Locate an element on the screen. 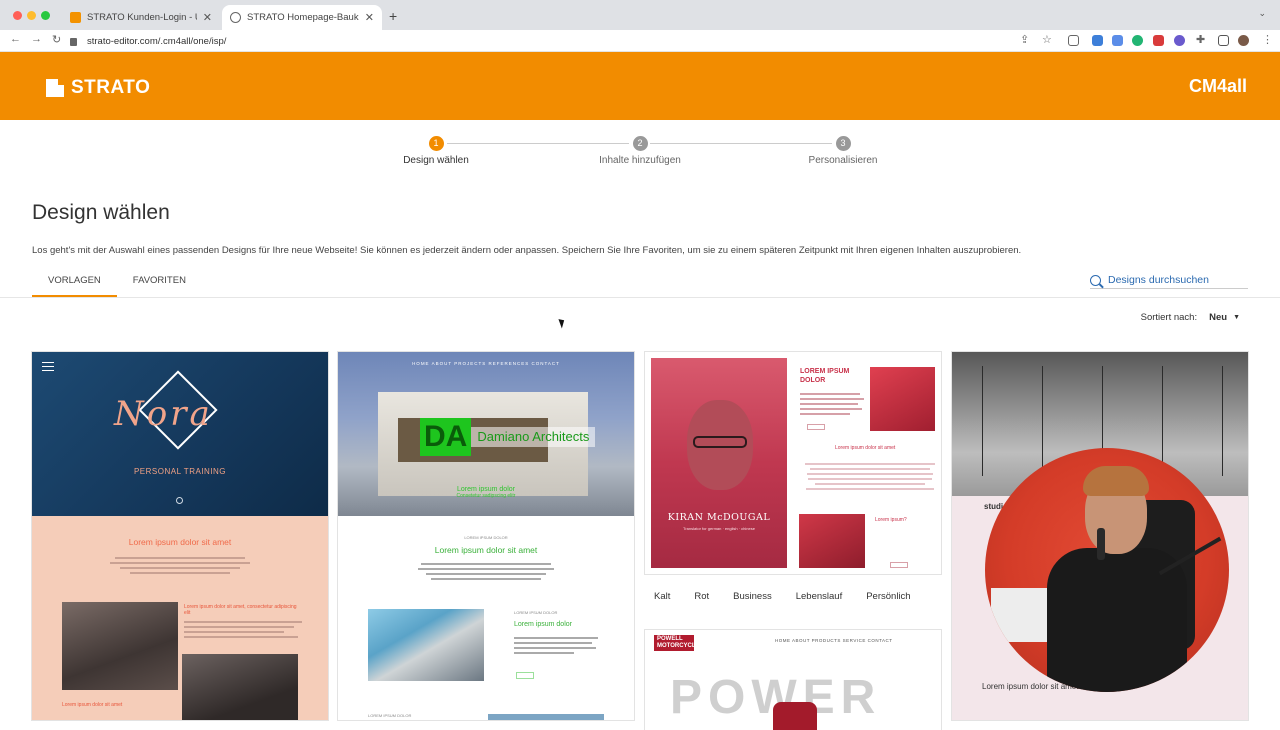  maximize-window-button is located at coordinates (45, 15).